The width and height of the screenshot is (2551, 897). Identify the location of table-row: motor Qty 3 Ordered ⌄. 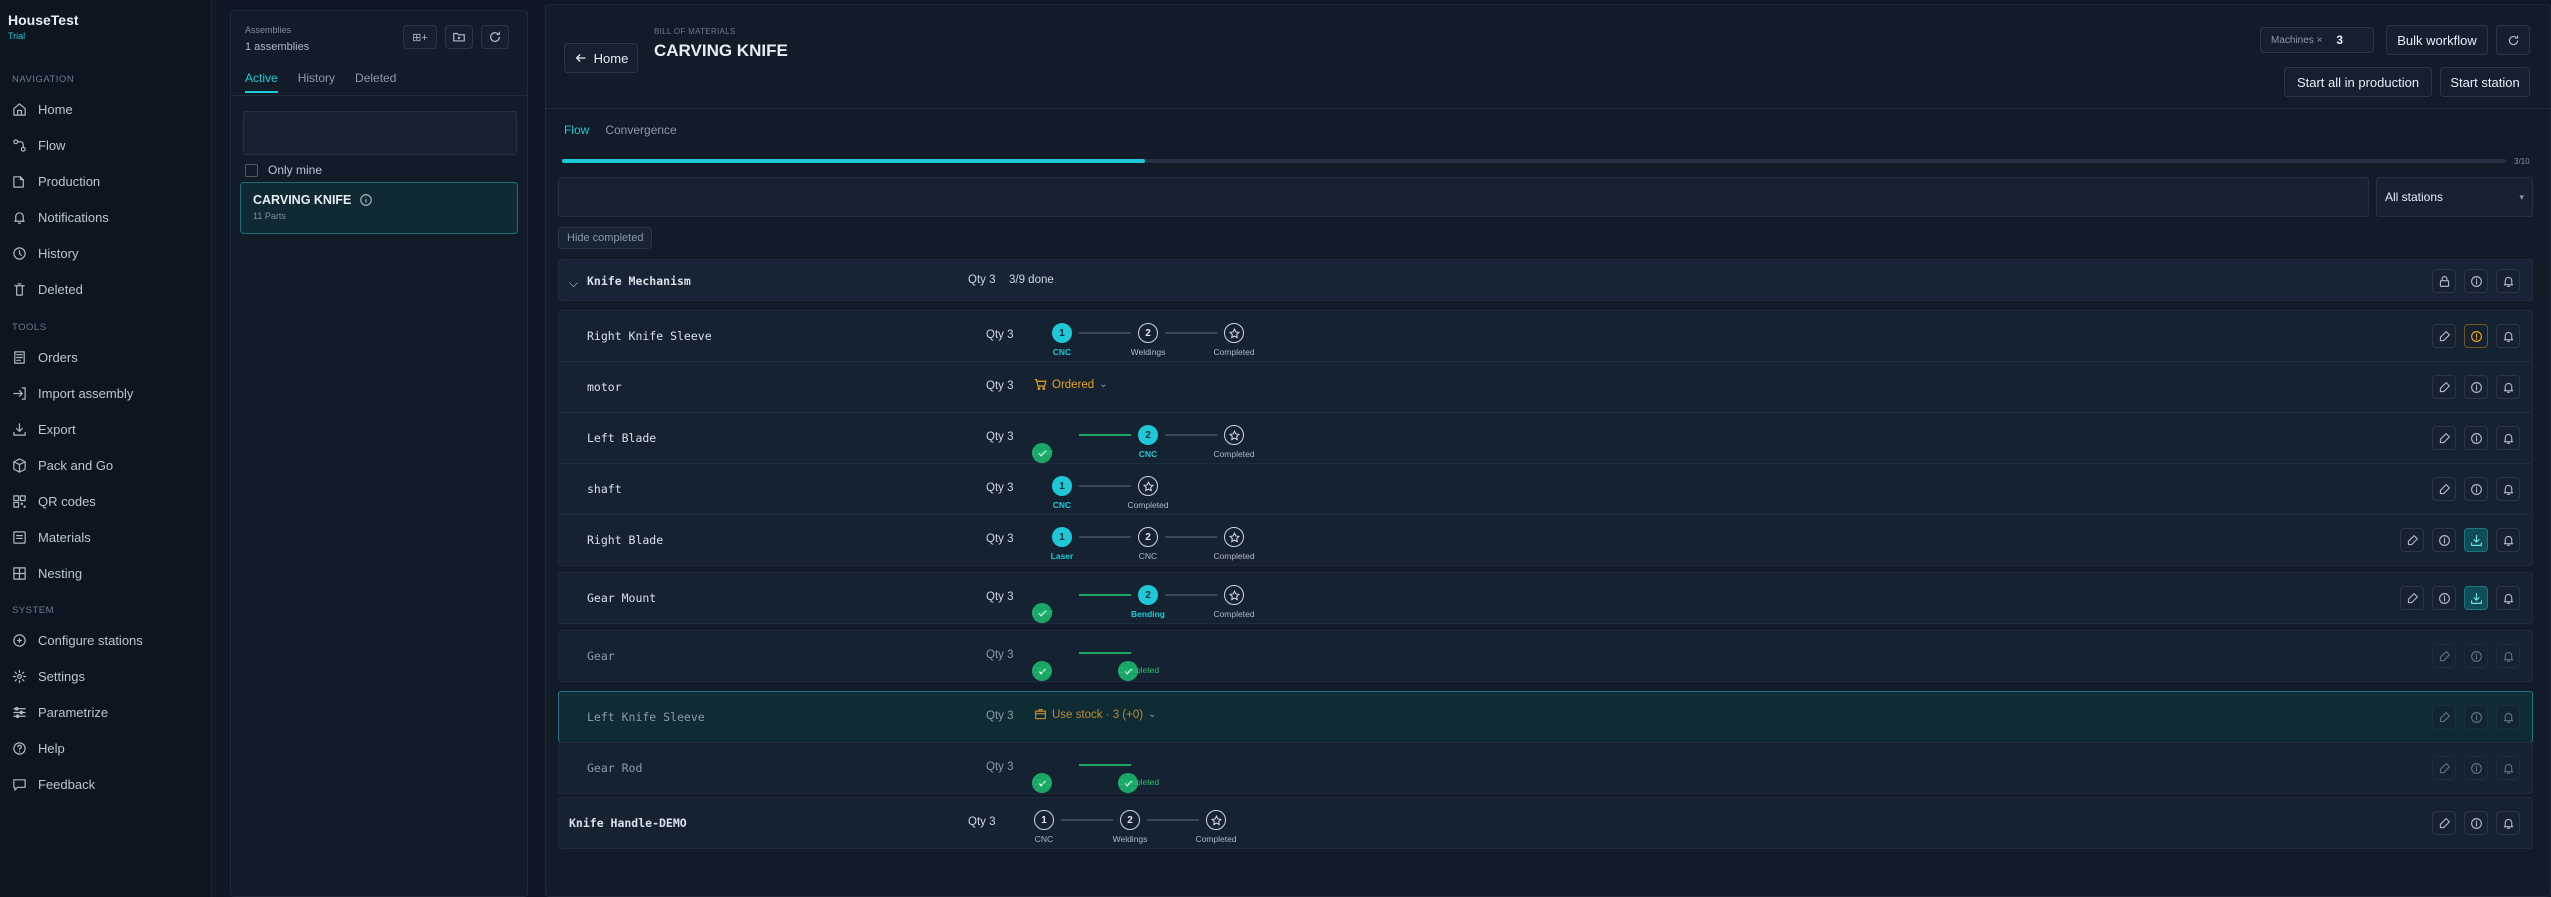
(1545, 387).